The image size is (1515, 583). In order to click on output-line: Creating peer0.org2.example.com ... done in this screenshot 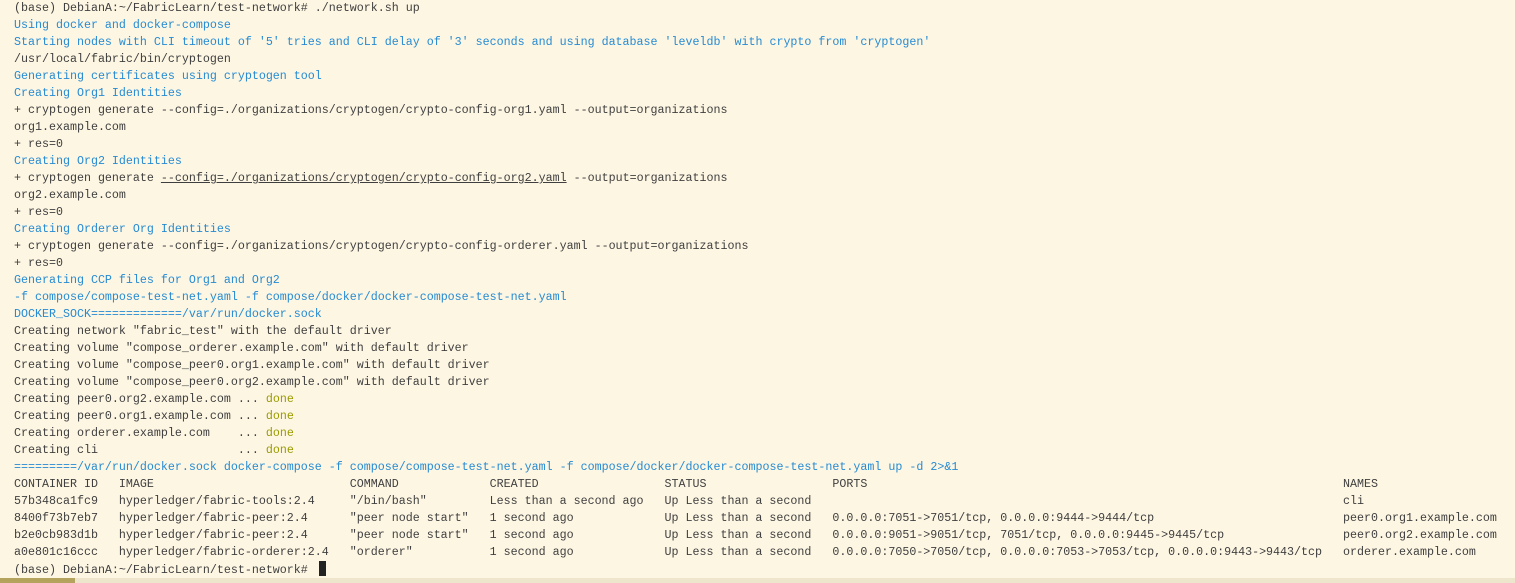, I will do `click(748, 399)`.